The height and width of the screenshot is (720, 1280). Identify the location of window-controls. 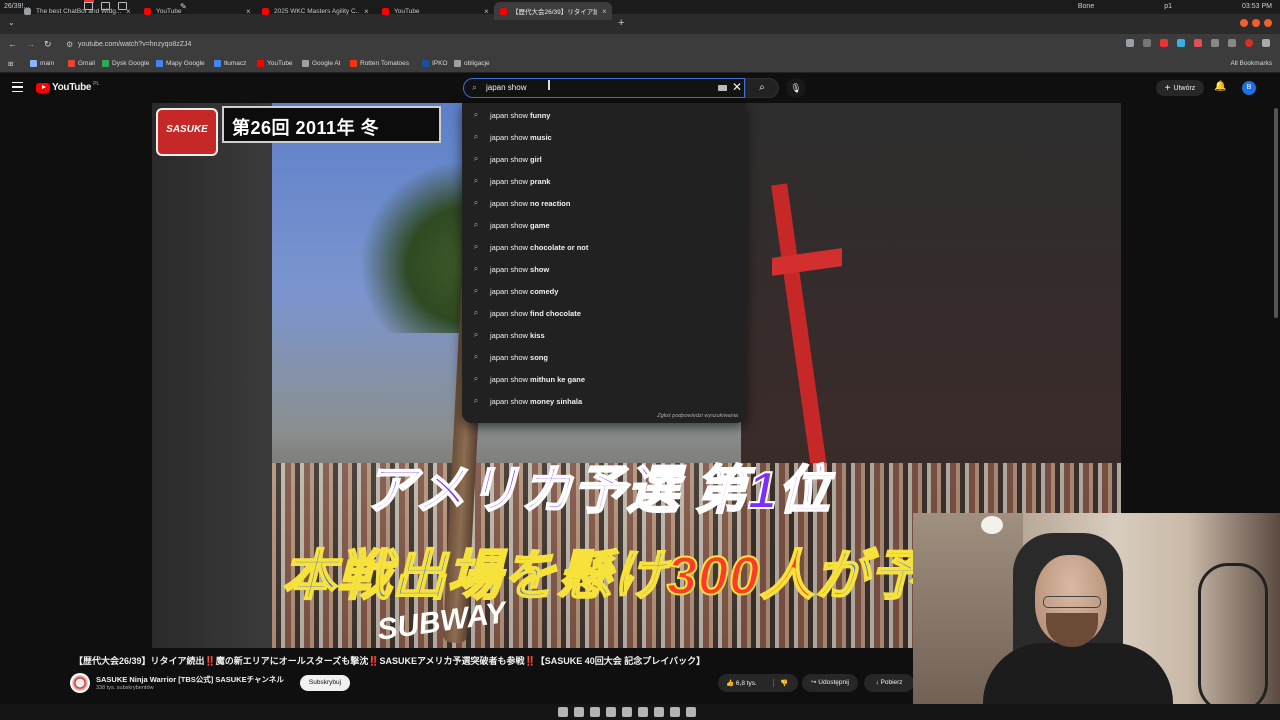
(1256, 23).